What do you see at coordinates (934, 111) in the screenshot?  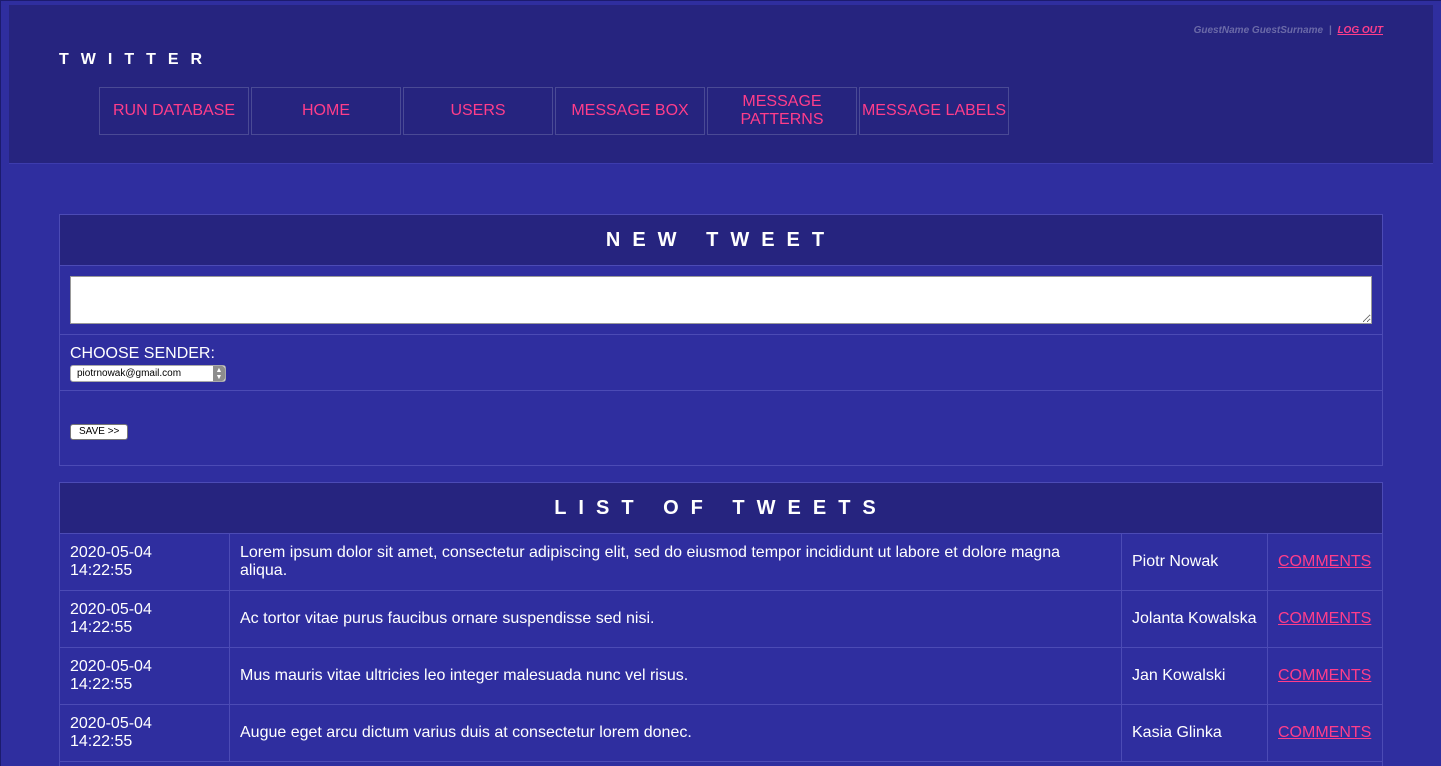 I see `nav-item-message-labels: MESSAGE LABELS` at bounding box center [934, 111].